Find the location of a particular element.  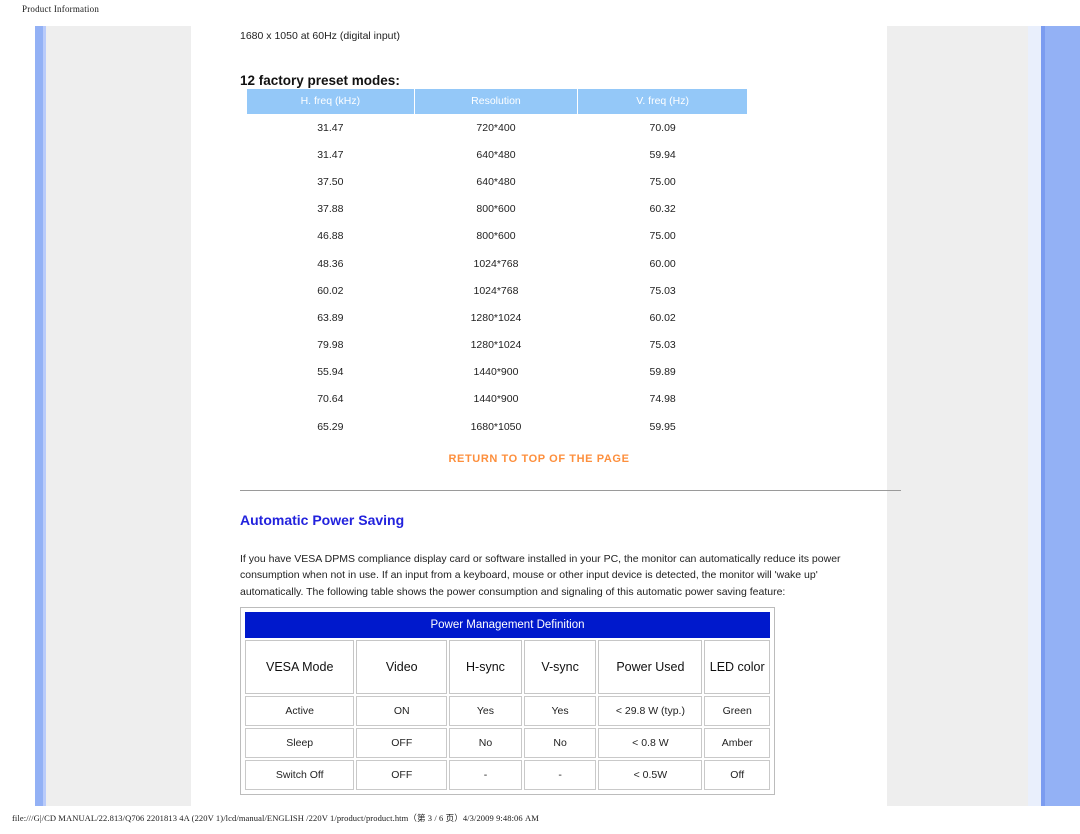

cell-hfreq: 60.02 is located at coordinates (330, 290).